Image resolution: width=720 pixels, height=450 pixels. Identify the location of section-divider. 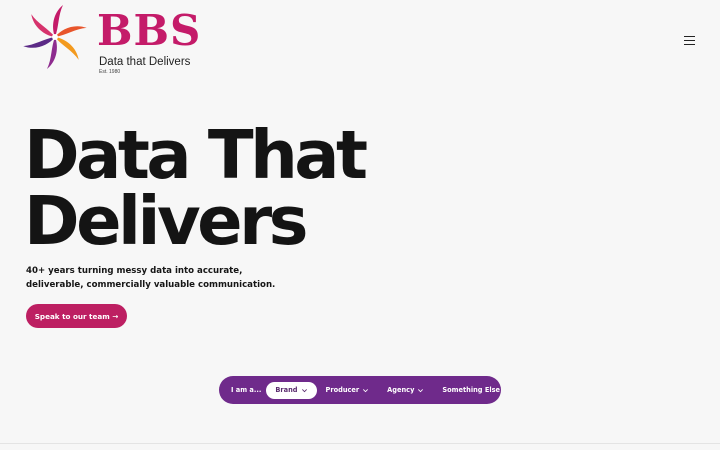
(360, 443).